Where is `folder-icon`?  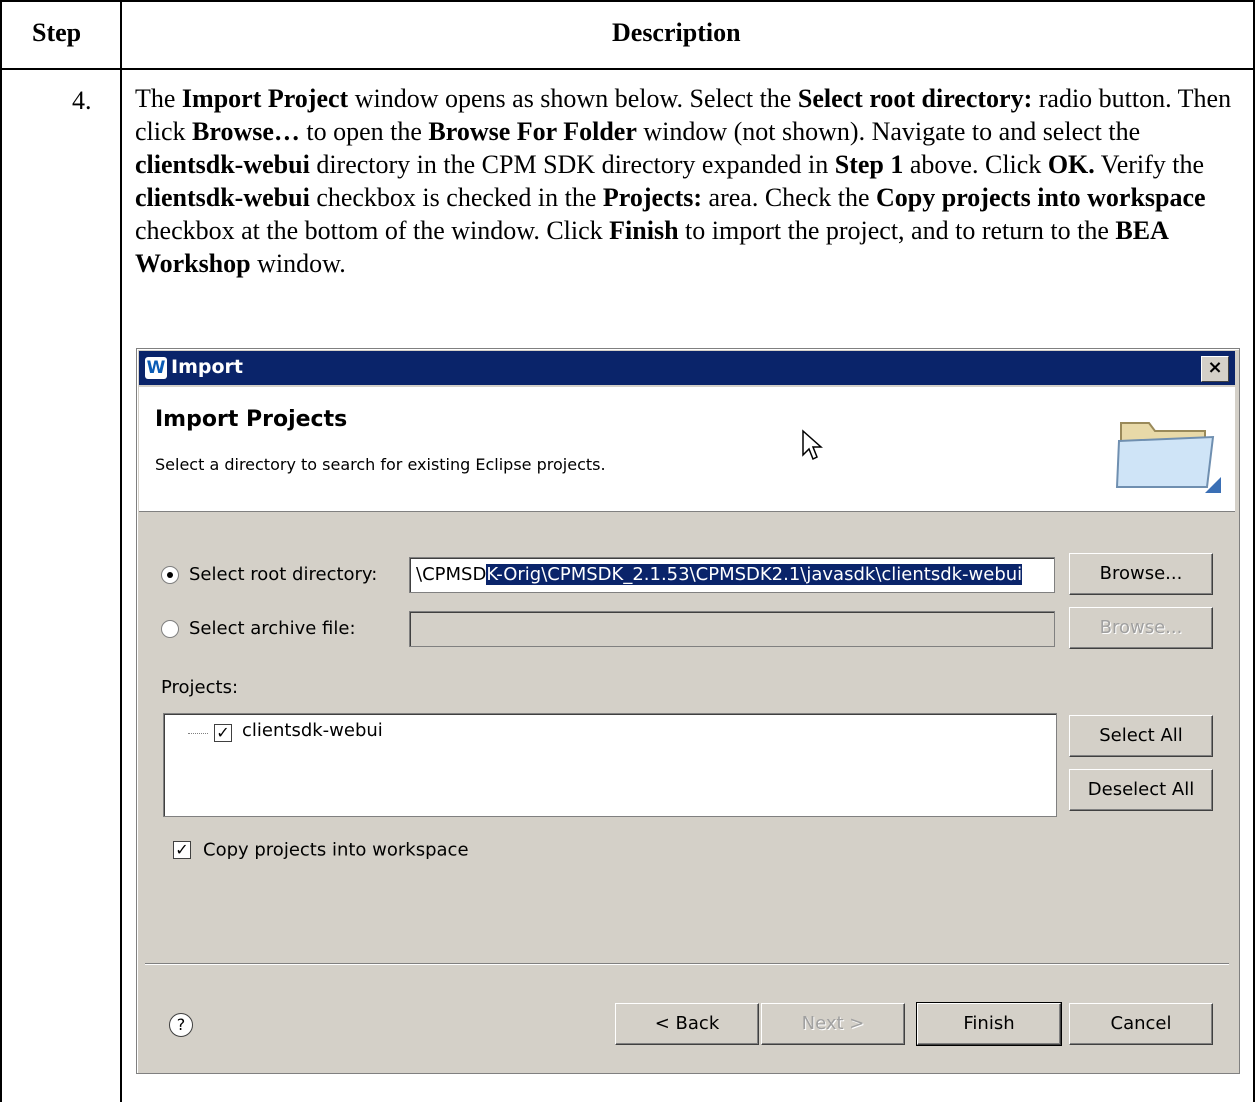
folder-icon is located at coordinates (1168, 457).